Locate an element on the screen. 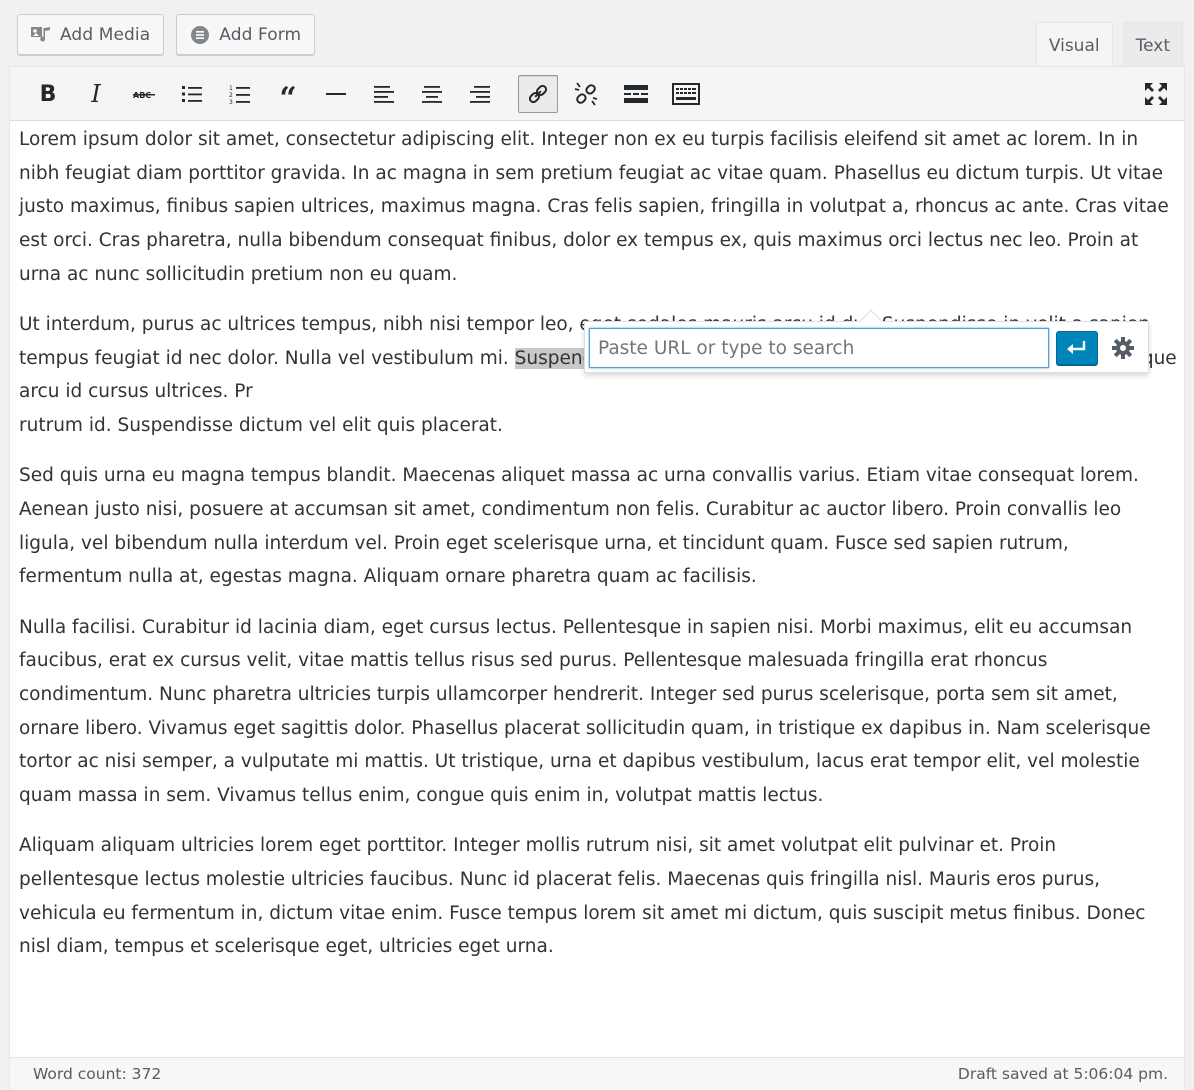 Image resolution: width=1194 pixels, height=1090 pixels. bulleted-list-icon is located at coordinates (192, 94).